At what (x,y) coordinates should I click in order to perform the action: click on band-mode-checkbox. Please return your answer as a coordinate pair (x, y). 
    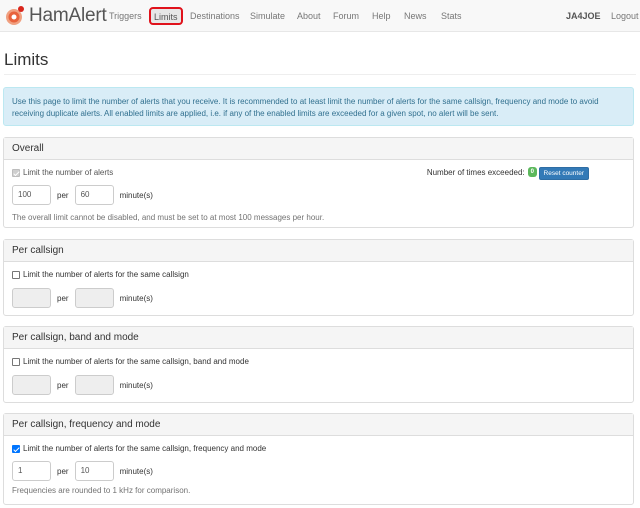
    Looking at the image, I should click on (16, 361).